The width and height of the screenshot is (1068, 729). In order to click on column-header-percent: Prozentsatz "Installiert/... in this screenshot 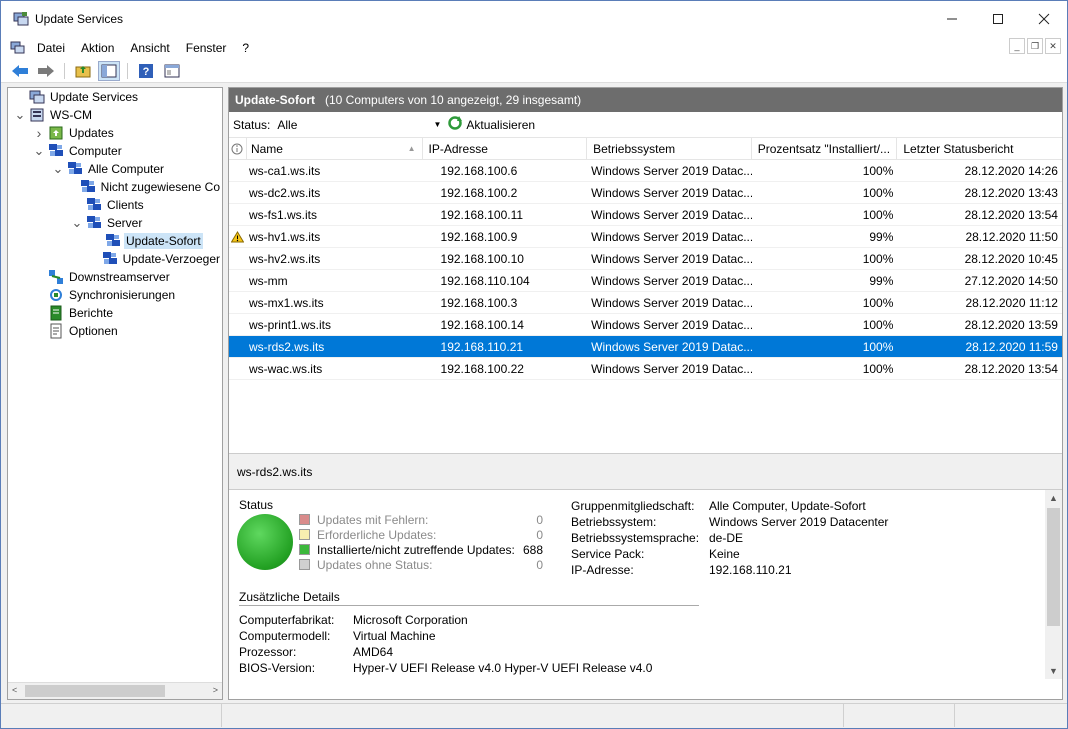, I will do `click(825, 148)`.